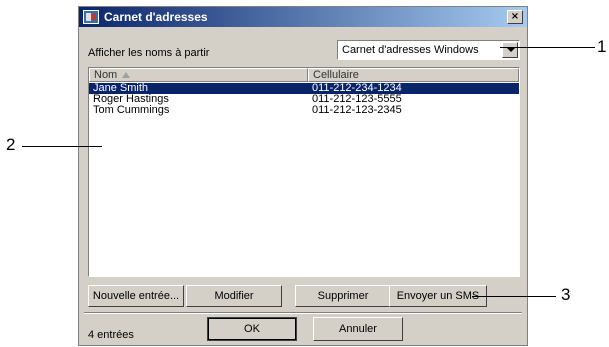 The image size is (609, 347). Describe the element at coordinates (515, 17) in the screenshot. I see `close-button: ×` at that location.